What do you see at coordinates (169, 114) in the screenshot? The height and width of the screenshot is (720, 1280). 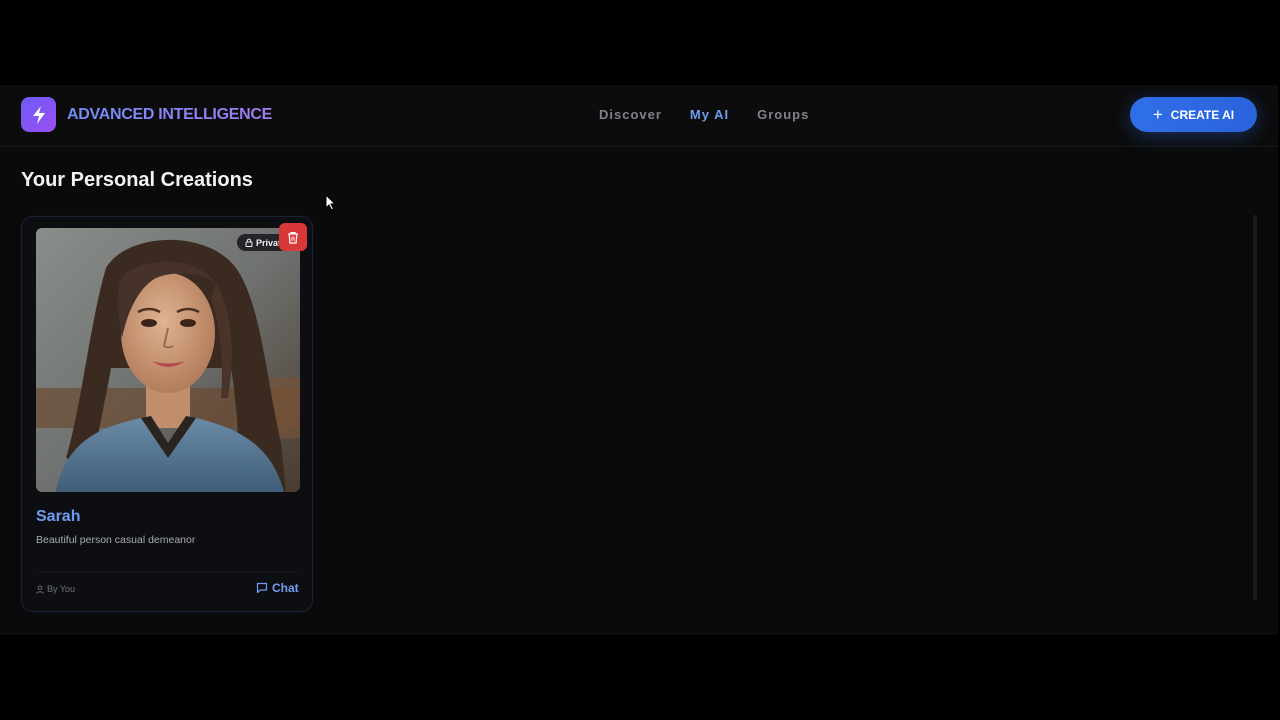 I see `brand-name: ADVANCED INTELLIGENCE` at bounding box center [169, 114].